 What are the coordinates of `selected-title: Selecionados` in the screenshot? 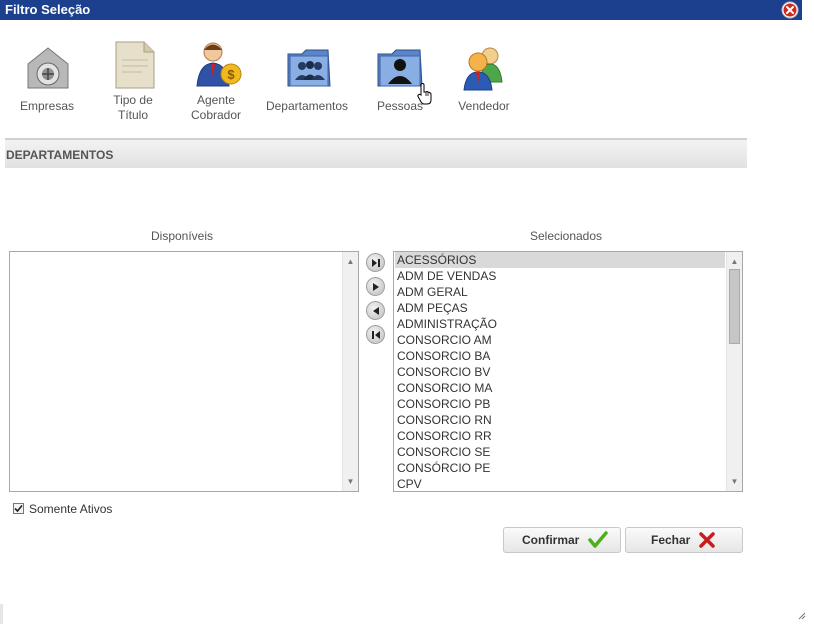 It's located at (566, 236).